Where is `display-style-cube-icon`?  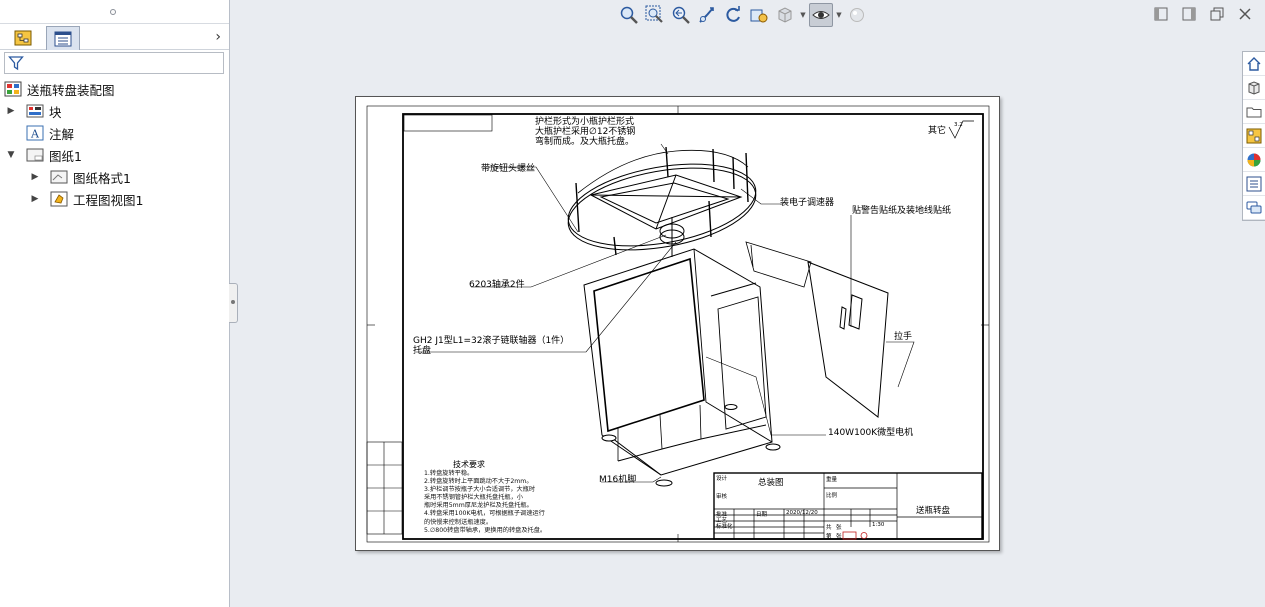
display-style-cube-icon is located at coordinates (785, 15).